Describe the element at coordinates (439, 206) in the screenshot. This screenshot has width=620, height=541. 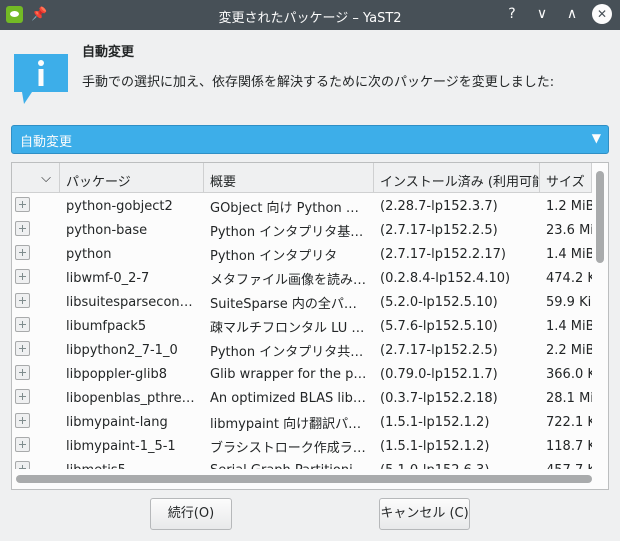
I see `package-version: (2.28.7-lp152.3.7)` at that location.